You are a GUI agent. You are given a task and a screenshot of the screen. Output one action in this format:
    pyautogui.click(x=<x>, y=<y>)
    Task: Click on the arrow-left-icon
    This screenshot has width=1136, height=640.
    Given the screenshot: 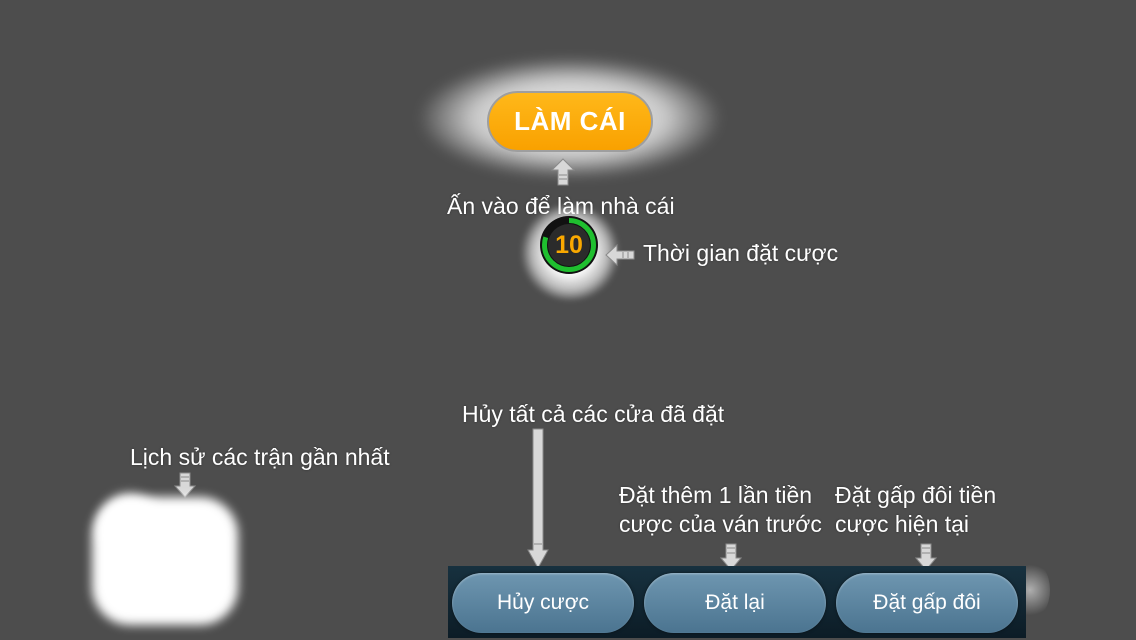 What is the action you would take?
    pyautogui.click(x=620, y=255)
    